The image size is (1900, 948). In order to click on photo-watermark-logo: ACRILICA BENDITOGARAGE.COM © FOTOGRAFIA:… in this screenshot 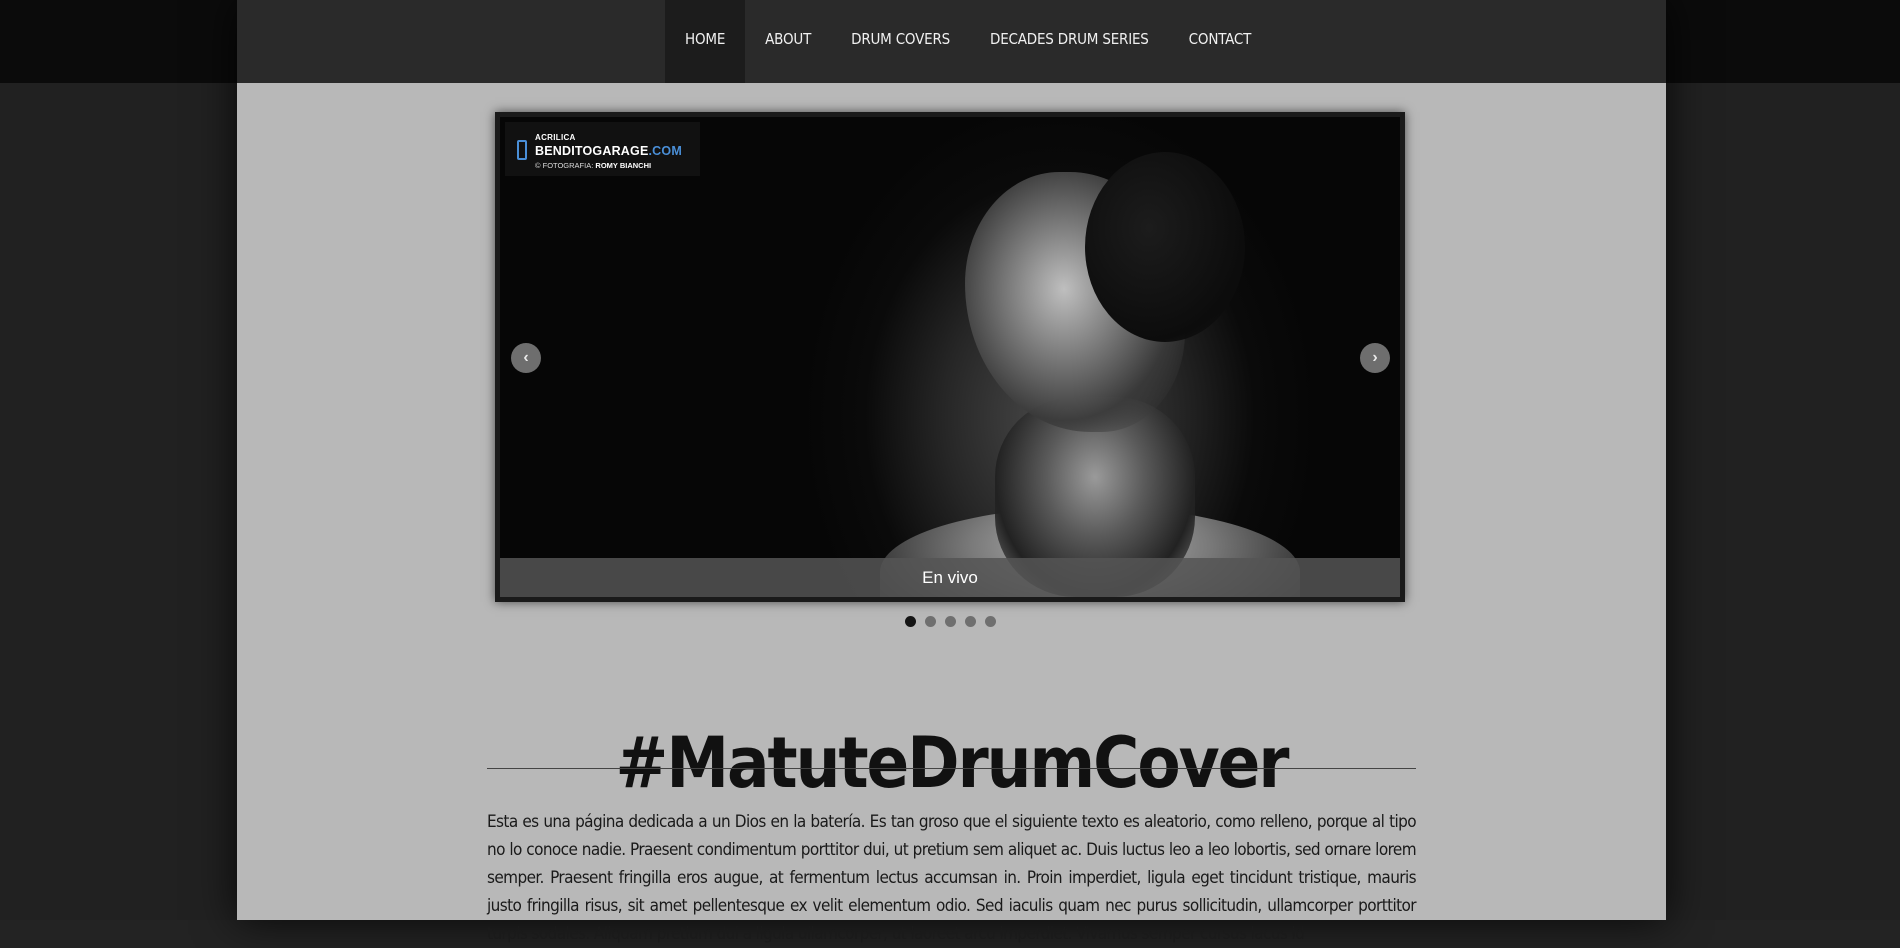, I will do `click(602, 149)`.